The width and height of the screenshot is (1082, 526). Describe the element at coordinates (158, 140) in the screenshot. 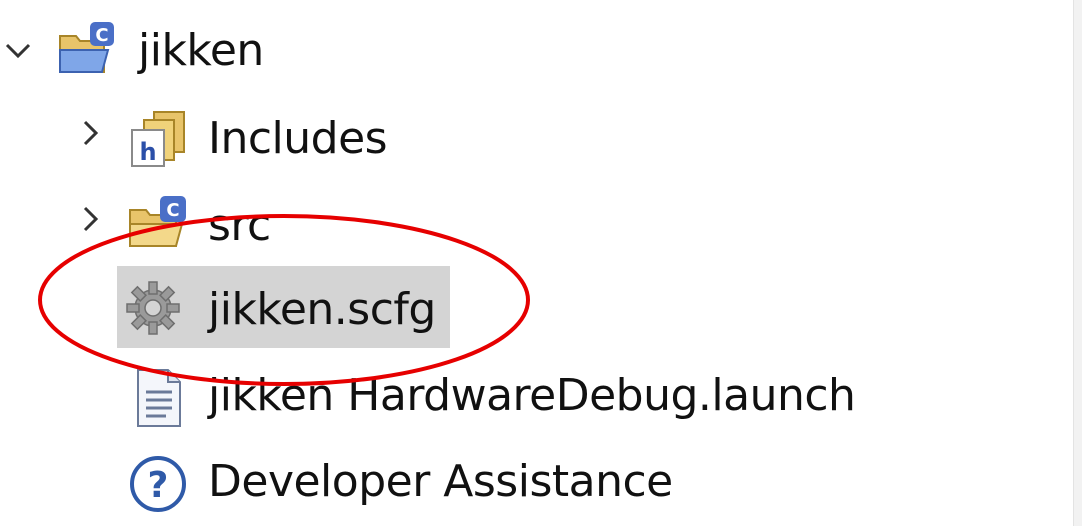

I see `includes-icon: h` at that location.